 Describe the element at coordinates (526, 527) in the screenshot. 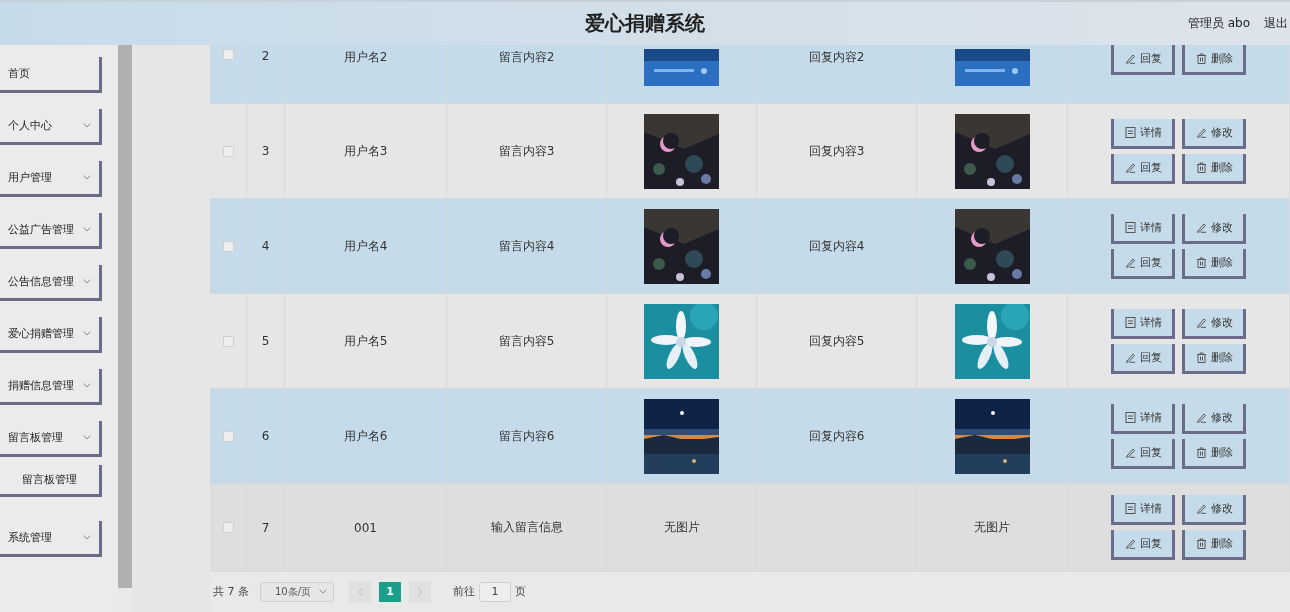

I see `table-cell: 输入留言信息` at that location.